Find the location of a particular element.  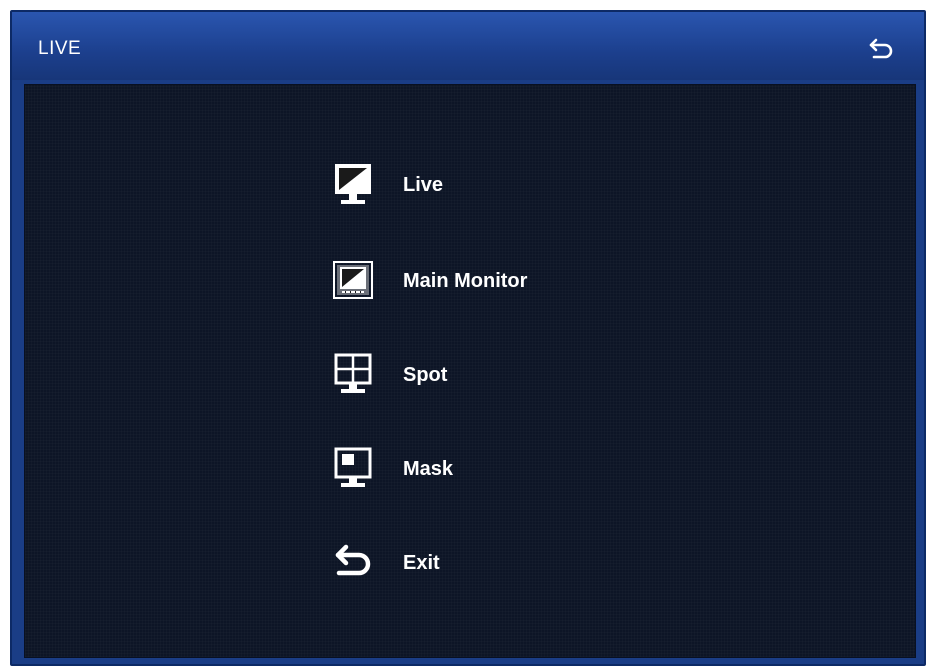

menu-item-label: Mask is located at coordinates (428, 468).